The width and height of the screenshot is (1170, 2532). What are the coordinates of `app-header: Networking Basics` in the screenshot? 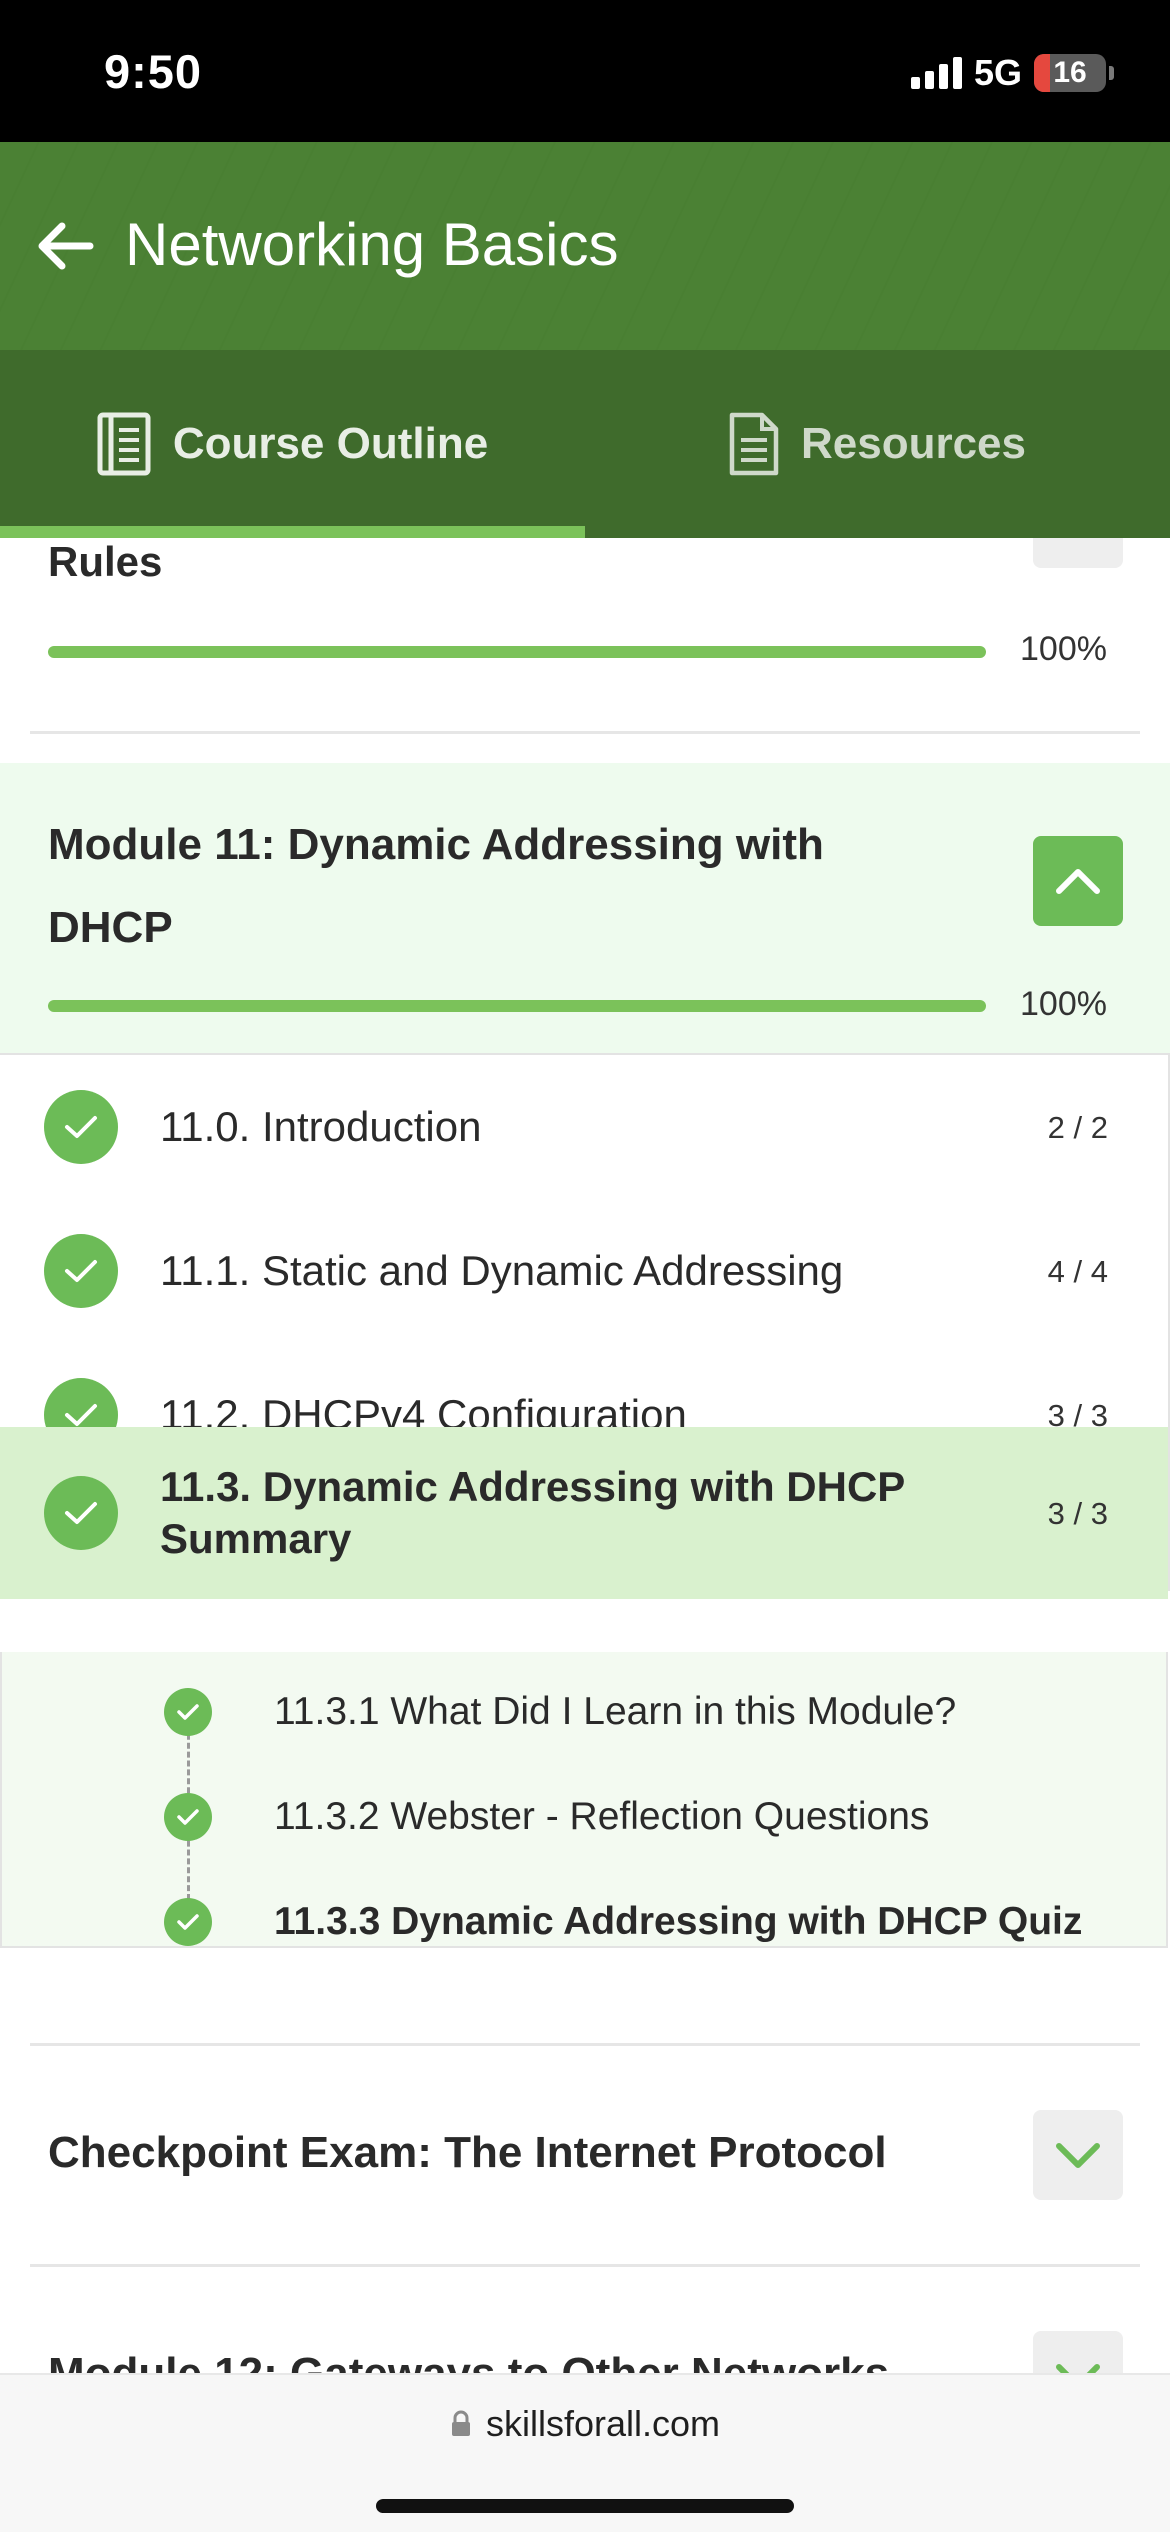 It's located at (585, 246).